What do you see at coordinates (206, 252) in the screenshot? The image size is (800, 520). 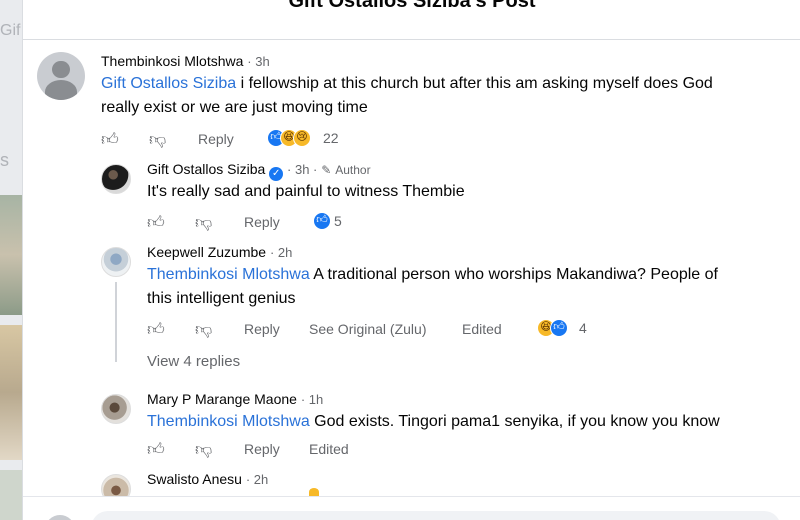 I see `comment-author: Keepwell Zuzumbe` at bounding box center [206, 252].